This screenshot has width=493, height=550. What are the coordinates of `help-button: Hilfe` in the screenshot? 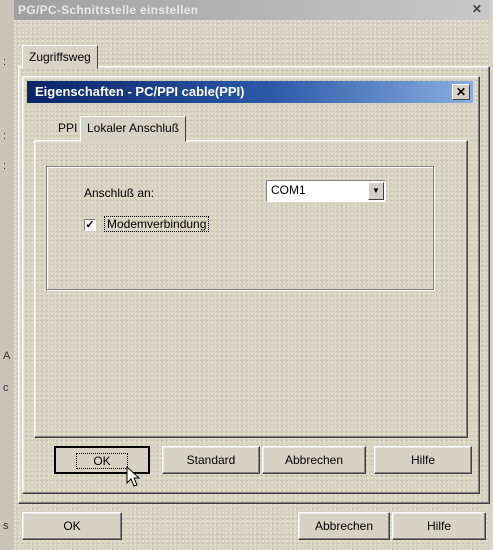 It's located at (423, 460).